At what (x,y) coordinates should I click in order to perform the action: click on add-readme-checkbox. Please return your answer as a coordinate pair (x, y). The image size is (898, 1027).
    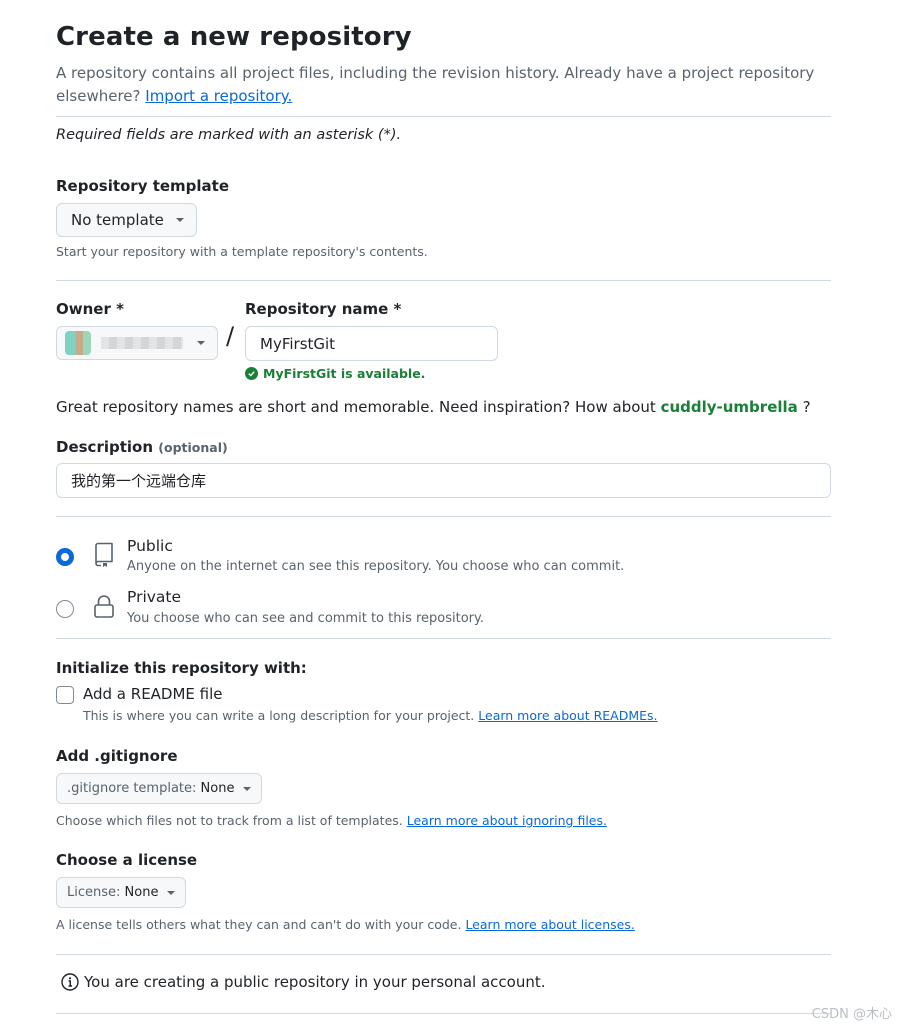
    Looking at the image, I should click on (65, 695).